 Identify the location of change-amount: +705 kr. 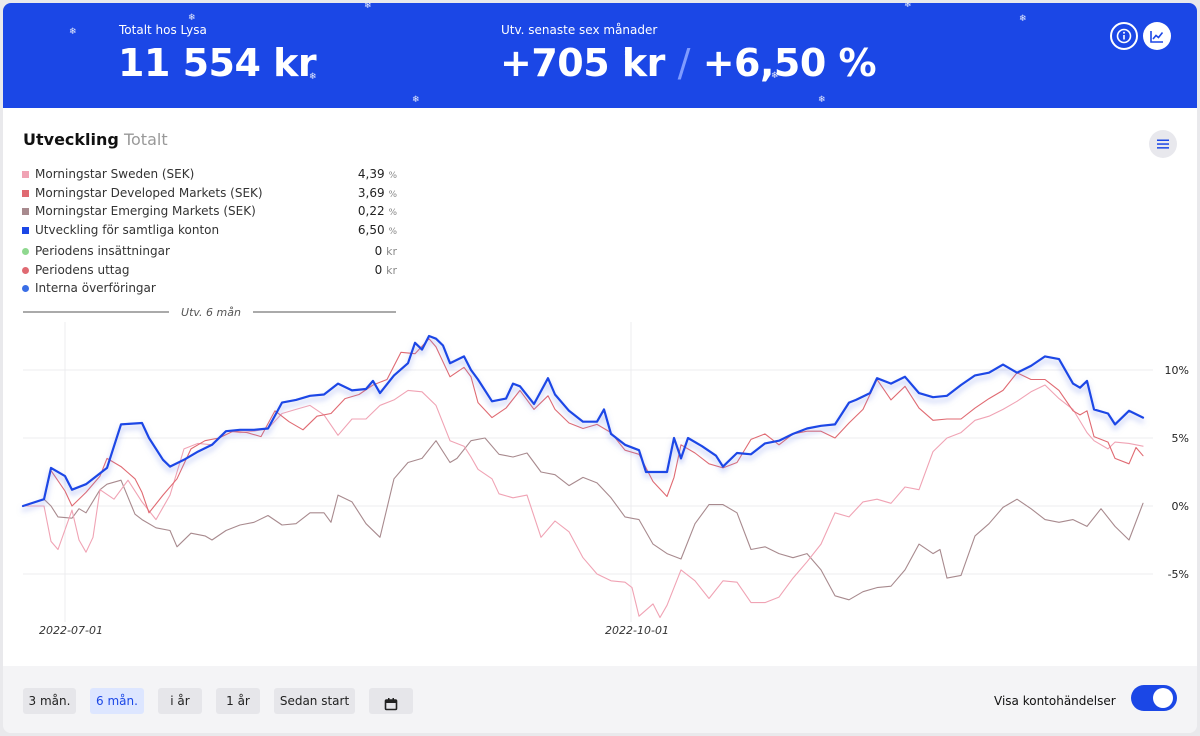
(582, 63).